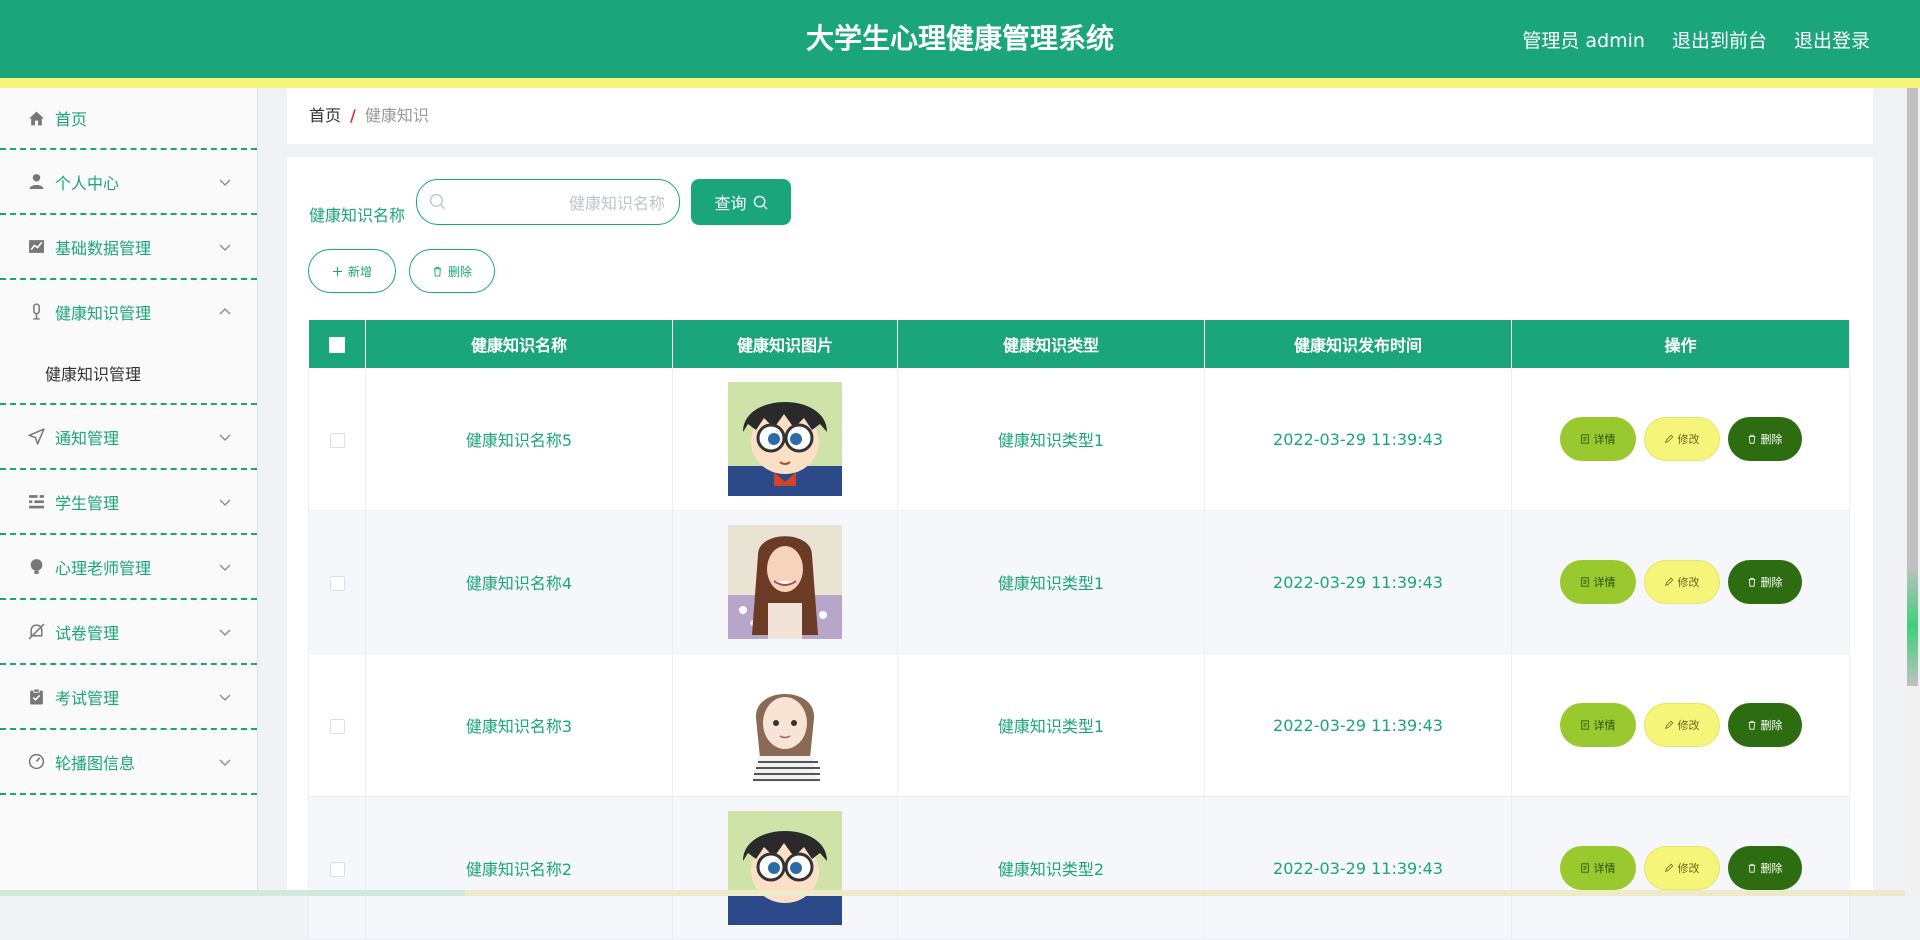 The width and height of the screenshot is (1920, 940). I want to click on search-input, so click(560, 203).